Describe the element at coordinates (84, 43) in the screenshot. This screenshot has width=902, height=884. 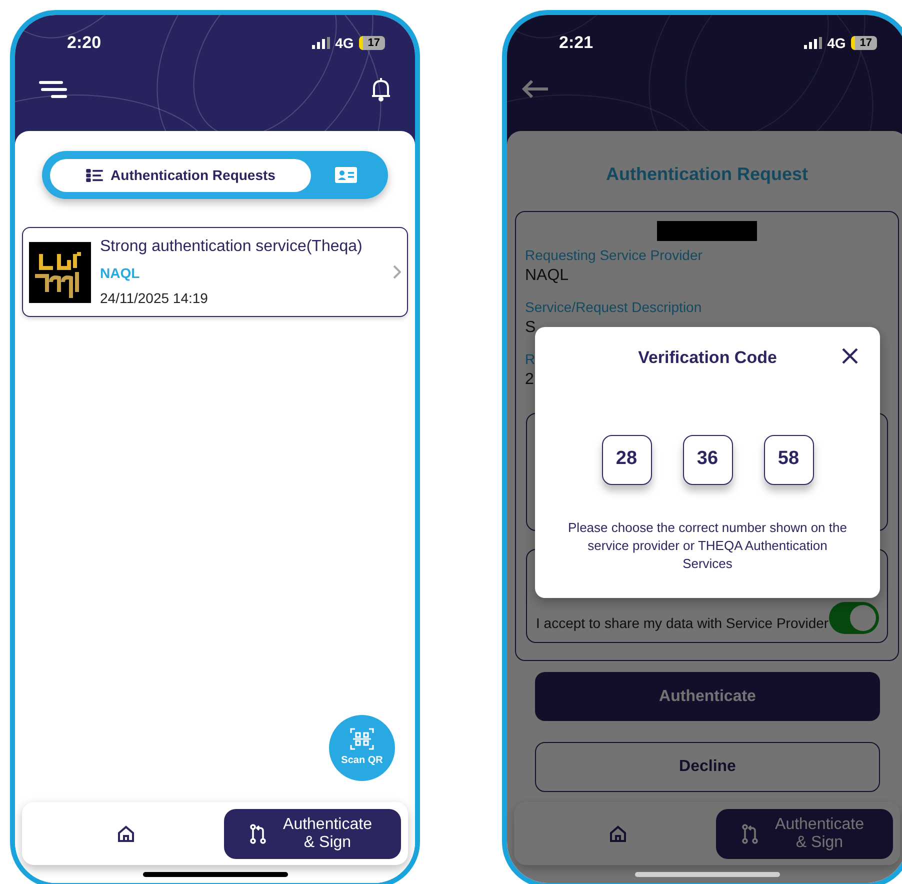
I see `status-time: 2:20` at that location.